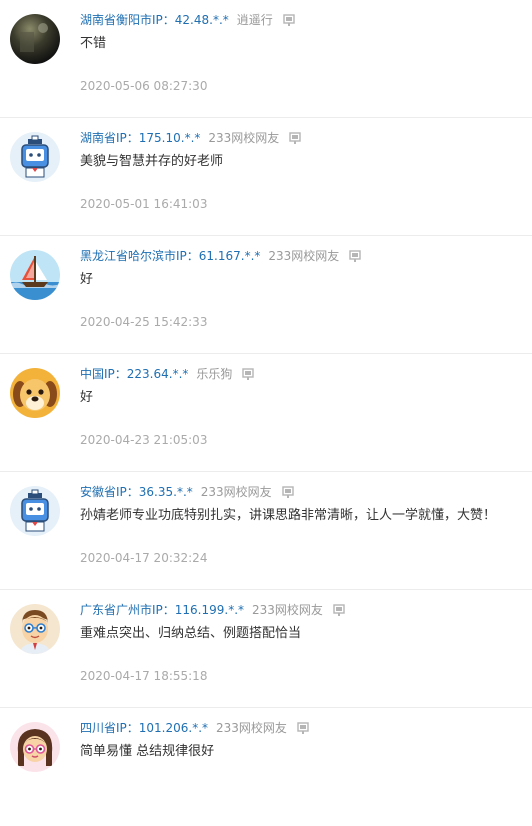 This screenshot has height=826, width=532. Describe the element at coordinates (35, 275) in the screenshot. I see `sailboat-avatar` at that location.